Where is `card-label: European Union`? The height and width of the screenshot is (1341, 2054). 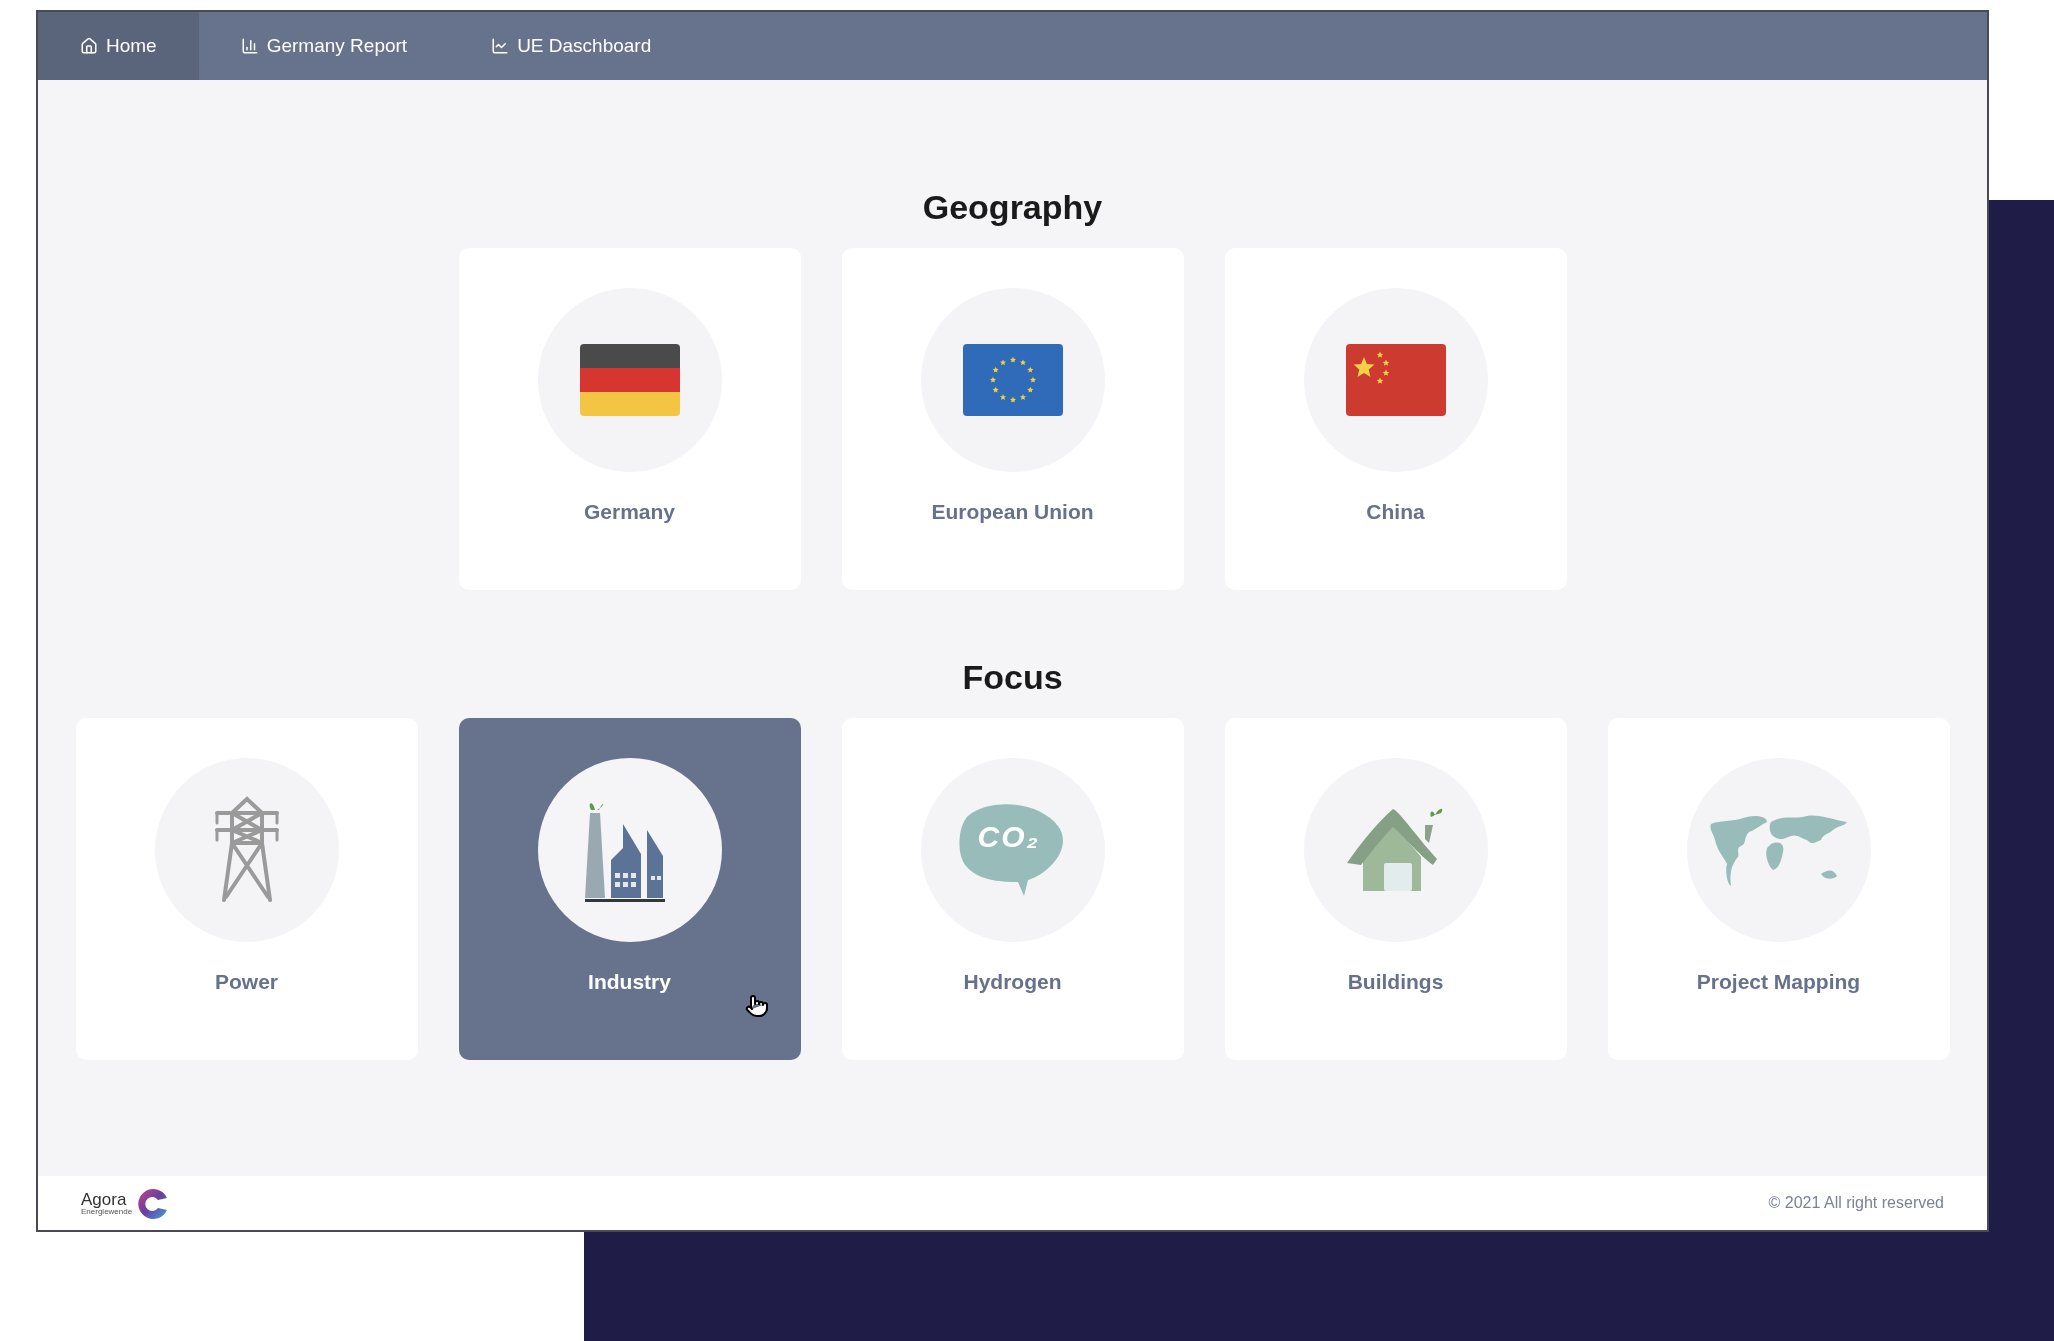 card-label: European Union is located at coordinates (1012, 512).